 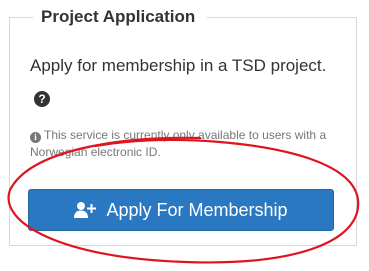 What do you see at coordinates (197, 209) in the screenshot?
I see `apply-button-label: Apply For Membership` at bounding box center [197, 209].